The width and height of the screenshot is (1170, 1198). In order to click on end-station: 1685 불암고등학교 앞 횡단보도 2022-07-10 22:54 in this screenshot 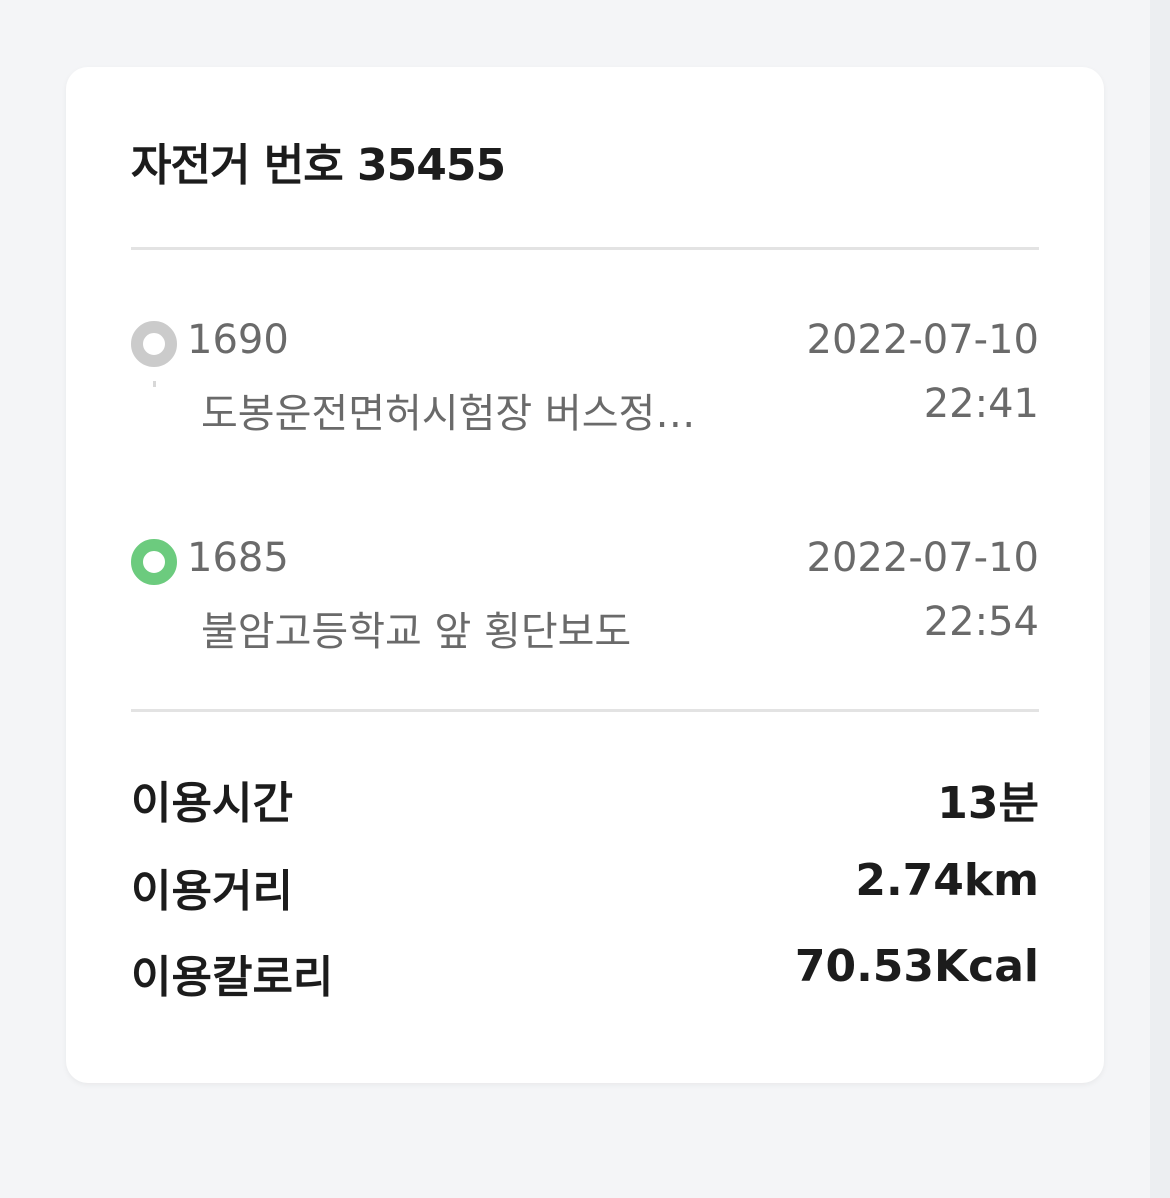, I will do `click(585, 594)`.